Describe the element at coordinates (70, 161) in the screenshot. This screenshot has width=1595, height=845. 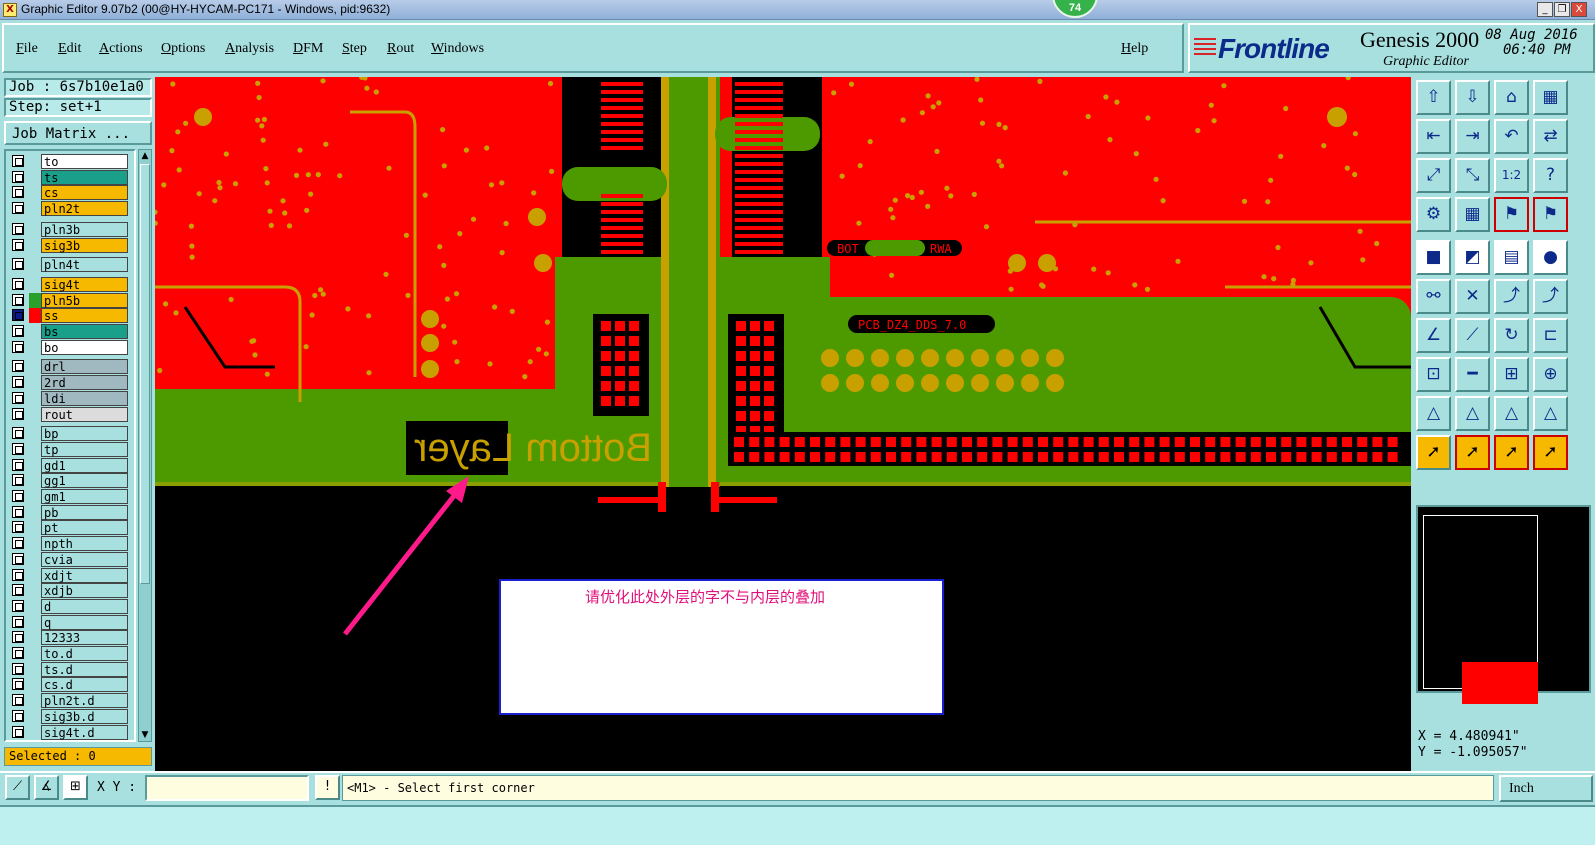
I see `layer-row-to: to` at that location.